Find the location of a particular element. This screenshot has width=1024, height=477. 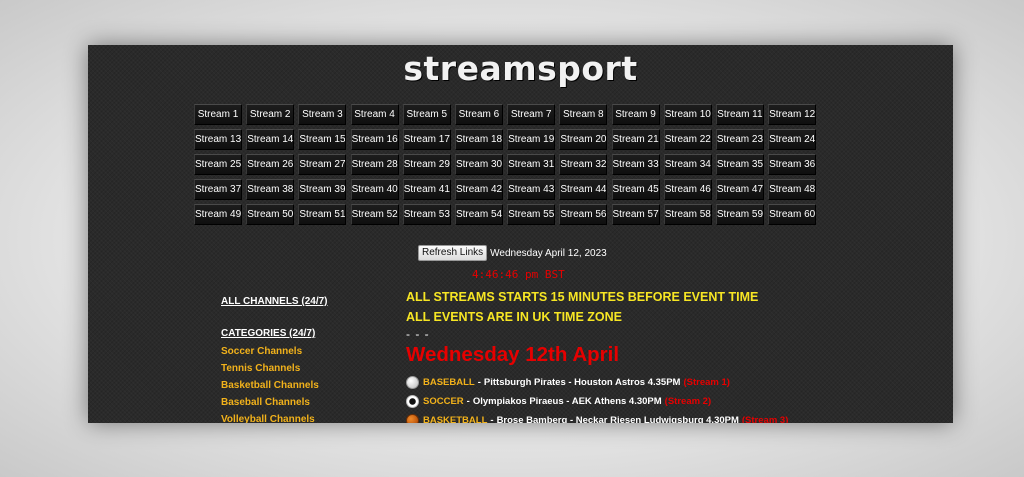

stream-38-button: Stream 38 is located at coordinates (270, 189).